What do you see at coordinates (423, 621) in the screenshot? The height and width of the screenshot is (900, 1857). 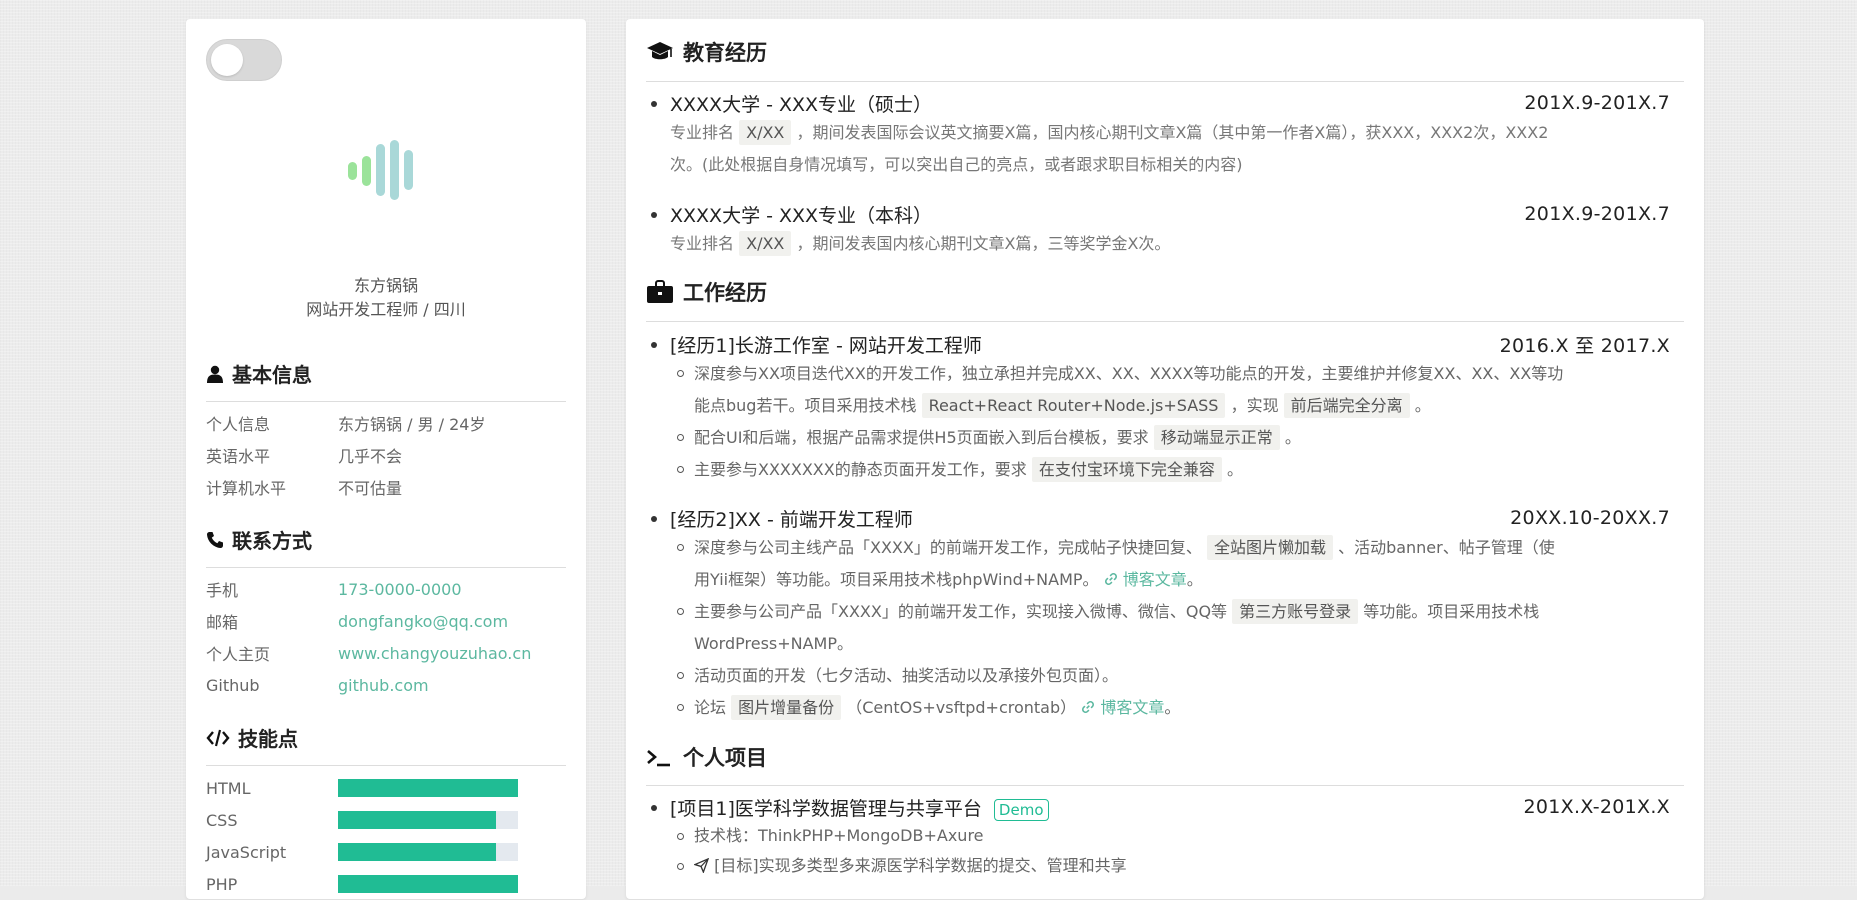 I see `email-link: dongfangko@qq.com` at bounding box center [423, 621].